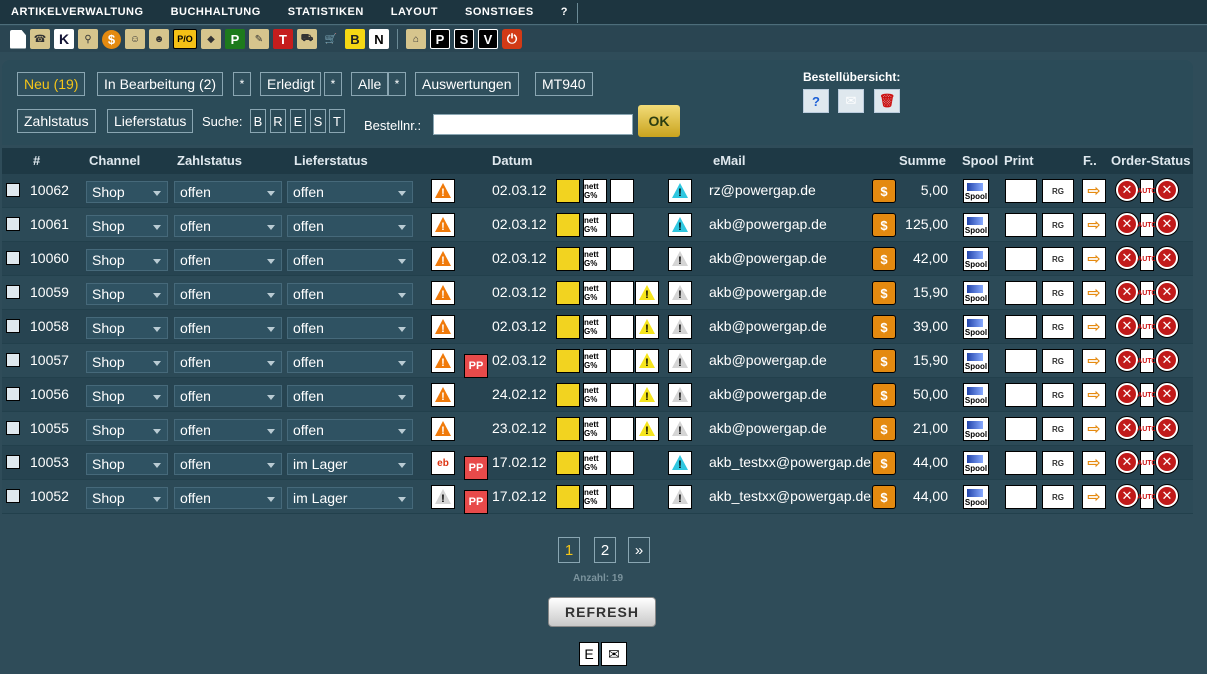 This screenshot has height=674, width=1207. What do you see at coordinates (512, 160) in the screenshot?
I see `col-datum: Datum` at bounding box center [512, 160].